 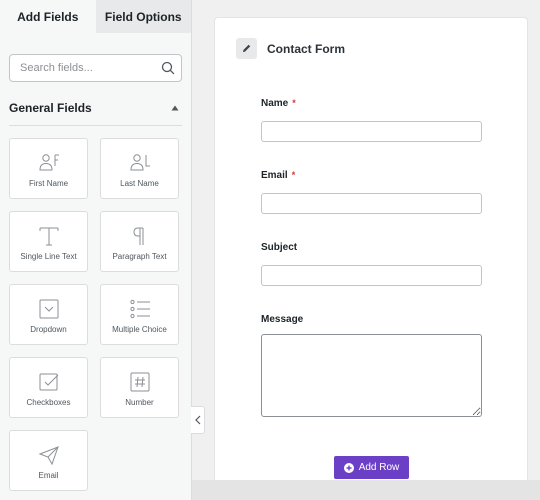 I want to click on form-field-name: Name *, so click(x=372, y=117).